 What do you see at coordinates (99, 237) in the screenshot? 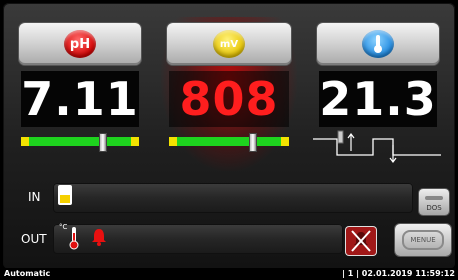
I see `alarm-bell-icon` at bounding box center [99, 237].